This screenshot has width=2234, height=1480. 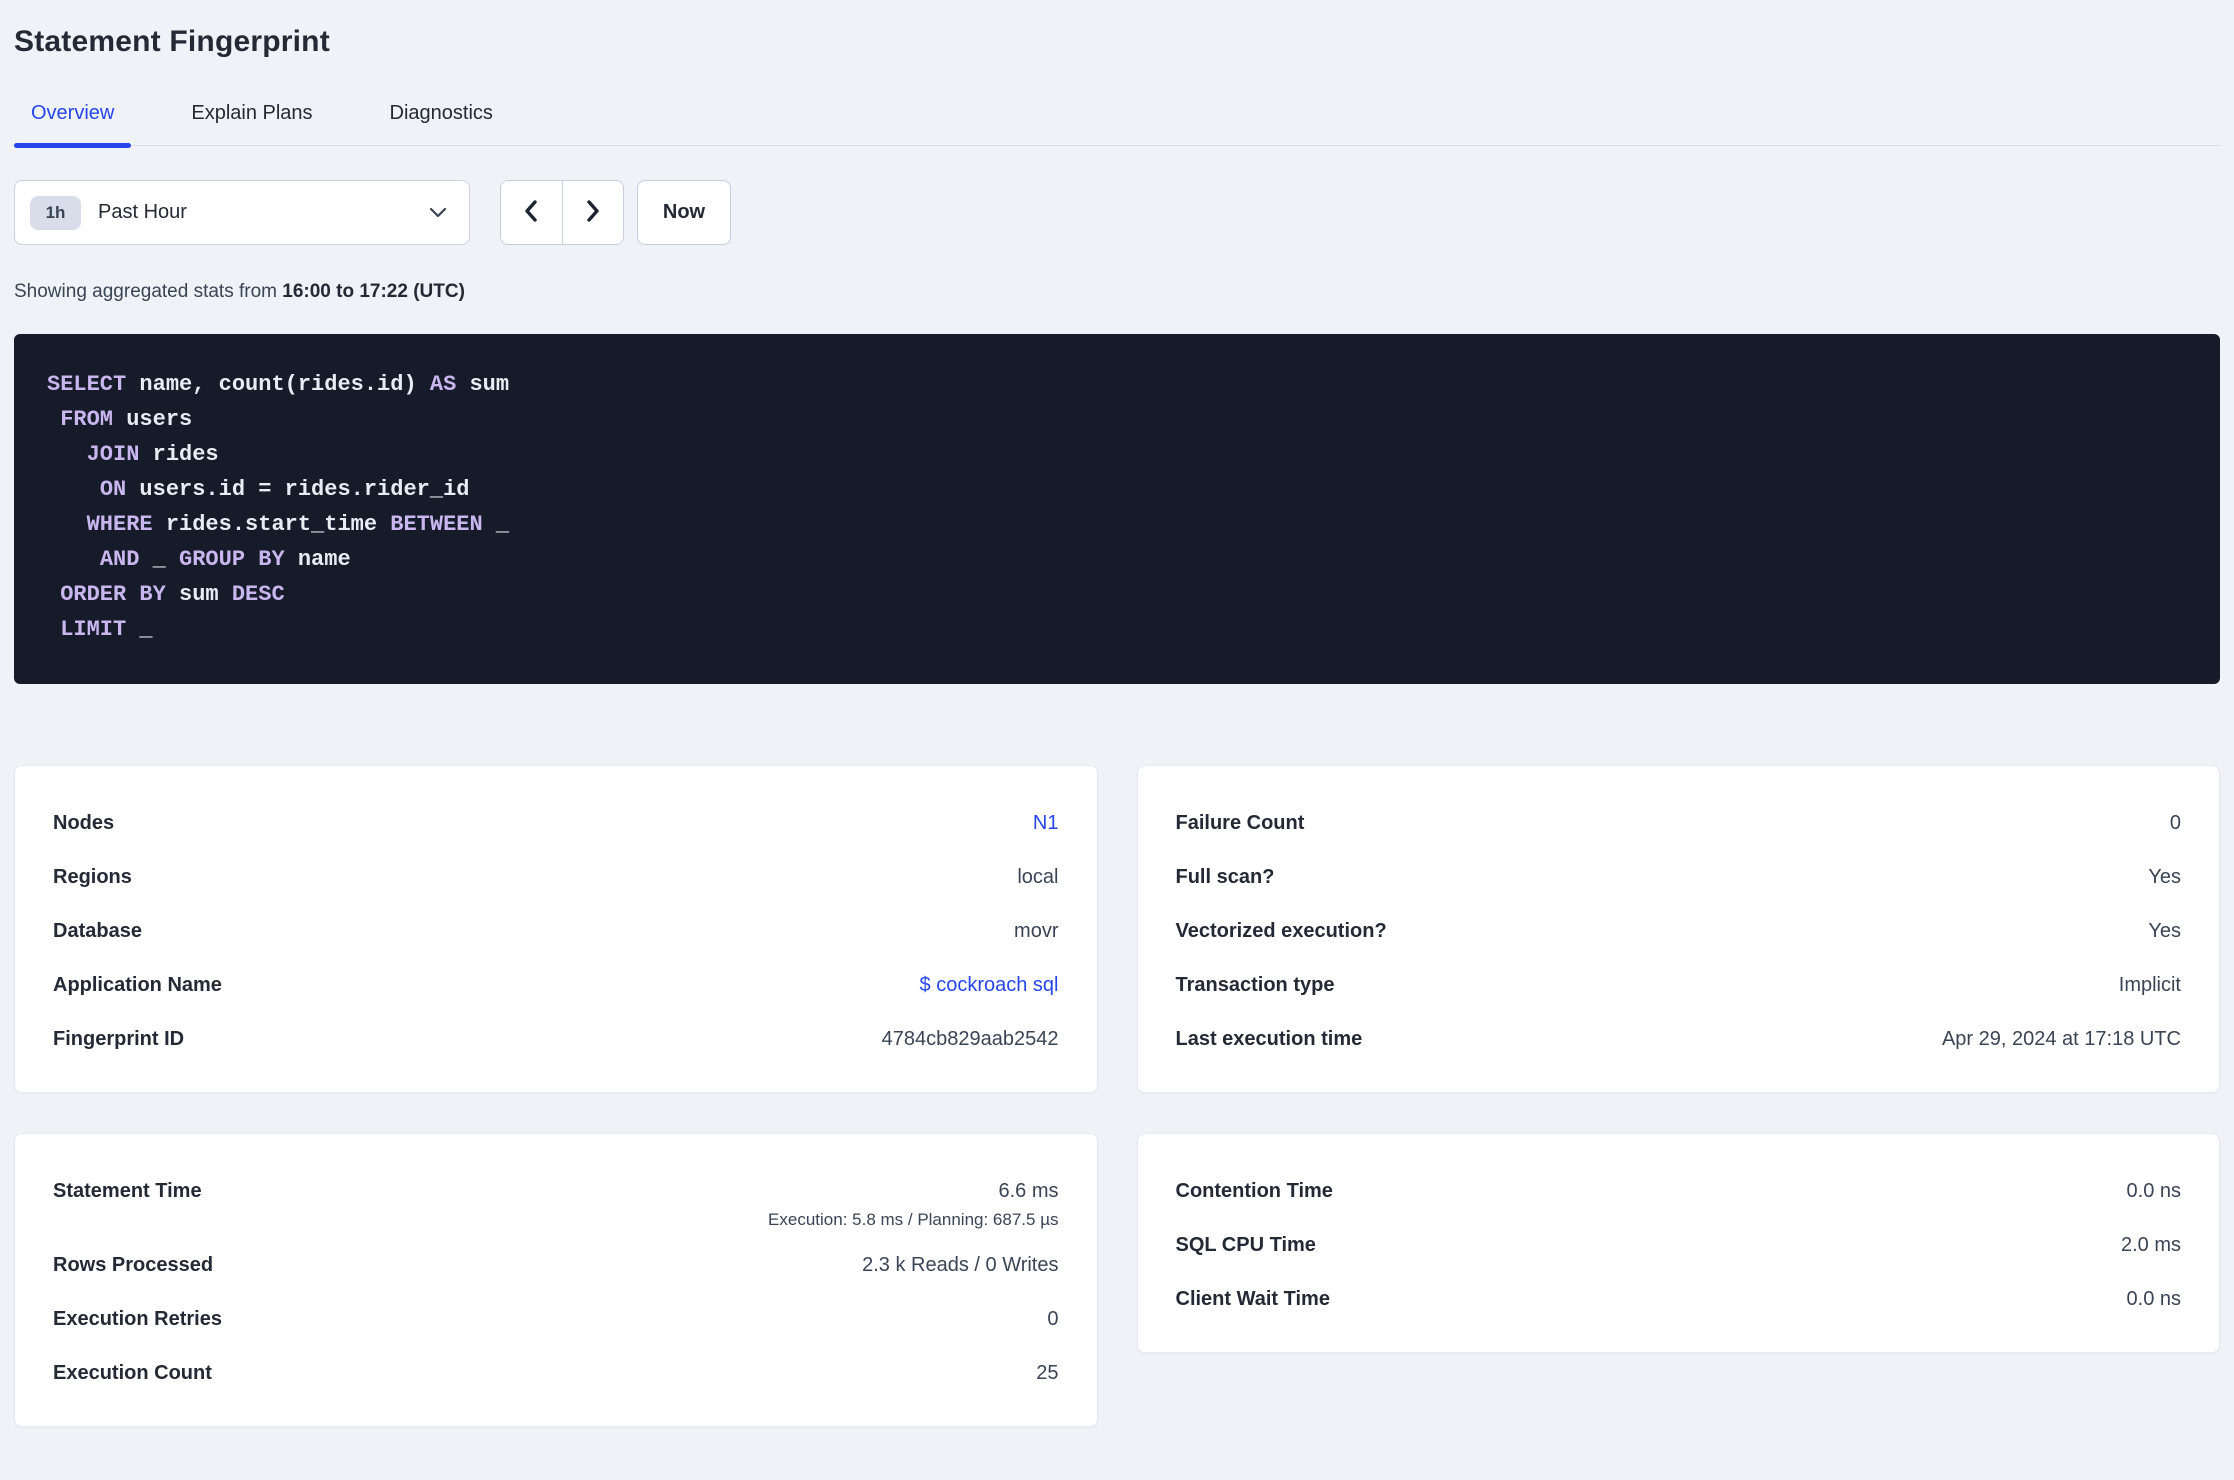 What do you see at coordinates (1269, 1038) in the screenshot?
I see `row-label: Last execution time` at bounding box center [1269, 1038].